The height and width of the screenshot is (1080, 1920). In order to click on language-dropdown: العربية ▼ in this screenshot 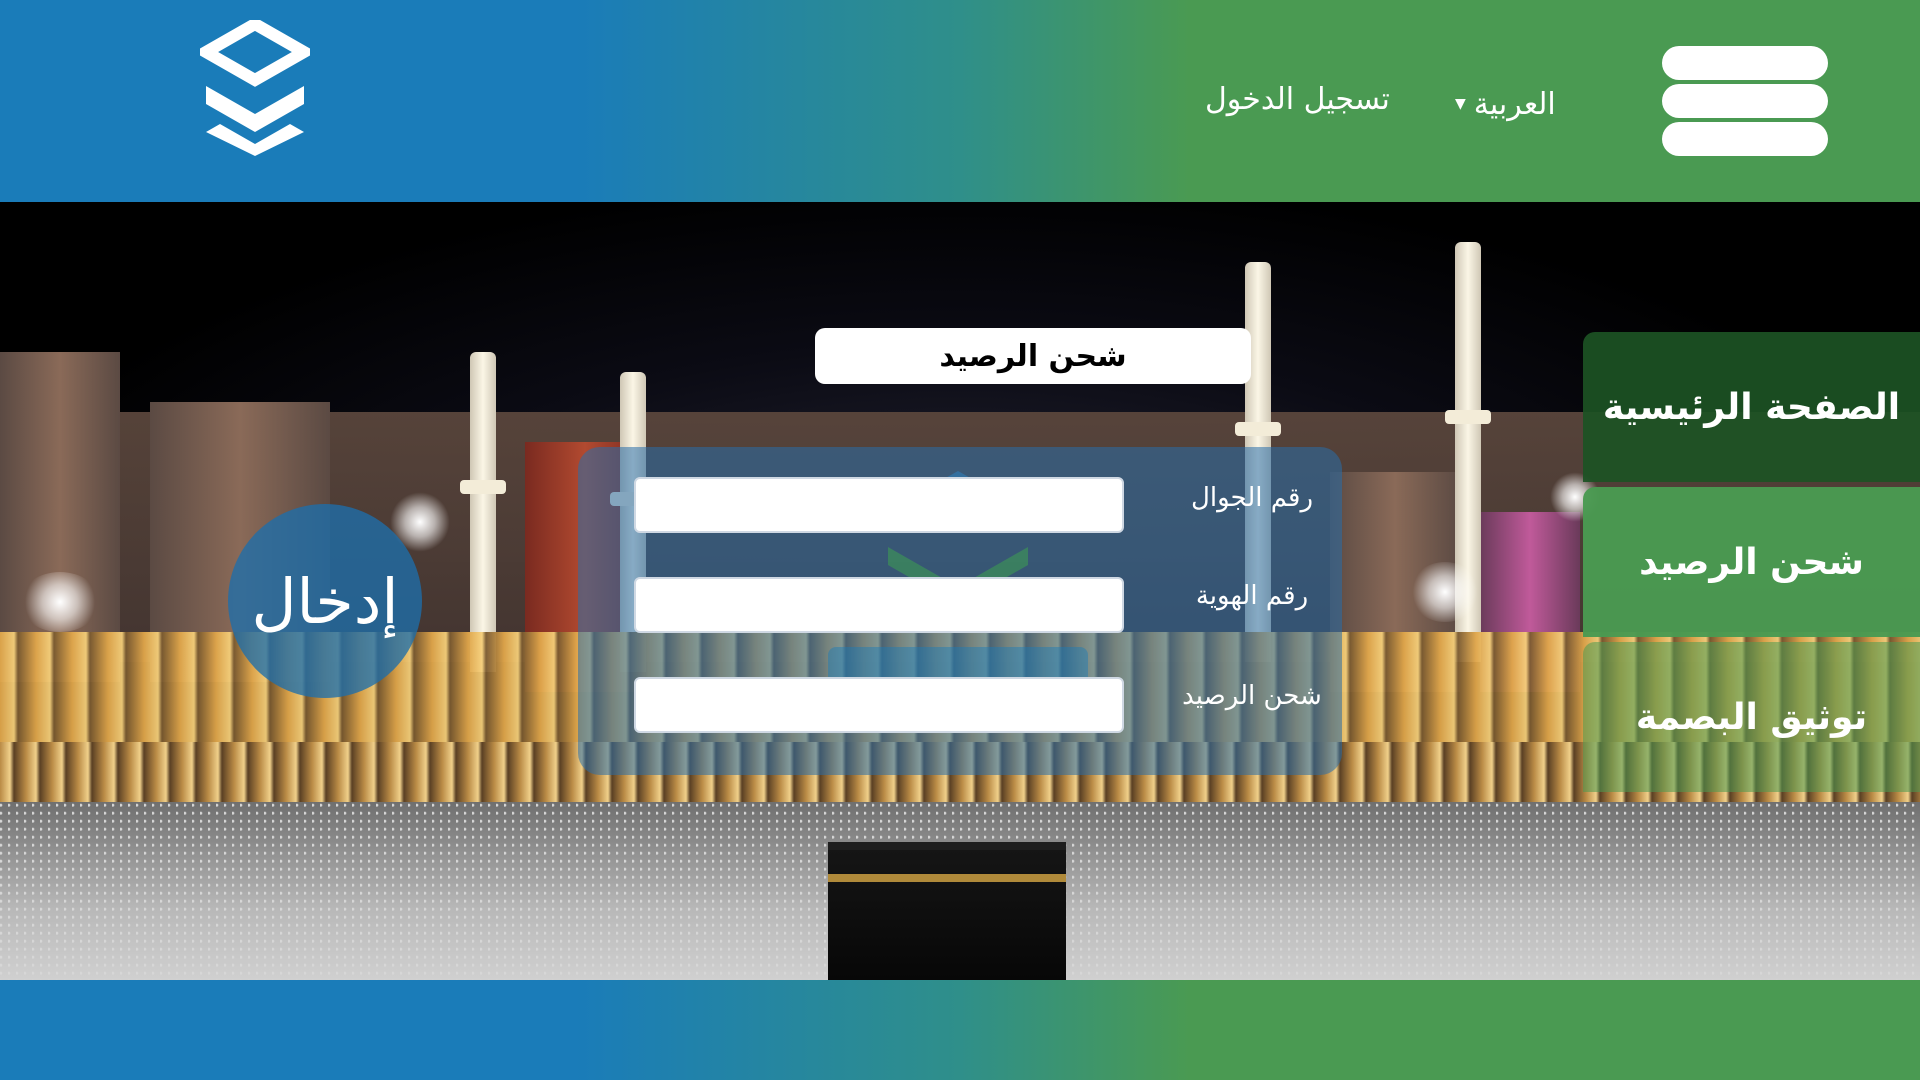, I will do `click(1505, 104)`.